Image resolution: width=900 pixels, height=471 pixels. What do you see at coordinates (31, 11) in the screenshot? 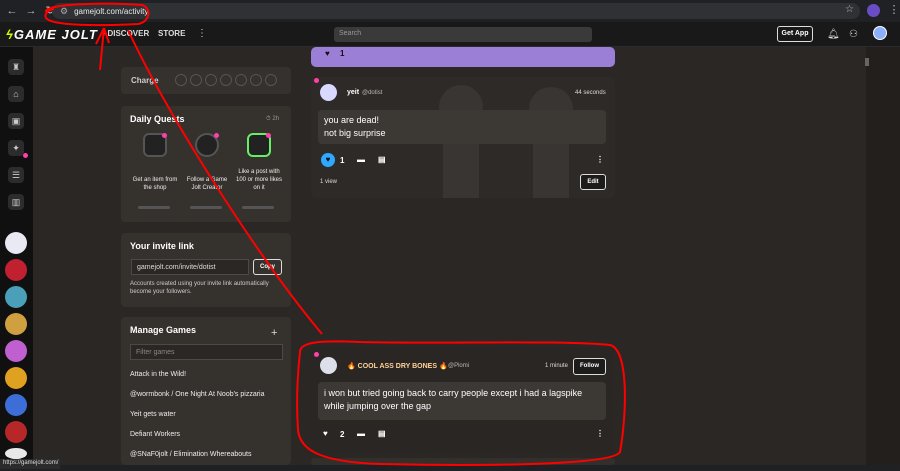
I see `forward-icon: →` at bounding box center [31, 11].